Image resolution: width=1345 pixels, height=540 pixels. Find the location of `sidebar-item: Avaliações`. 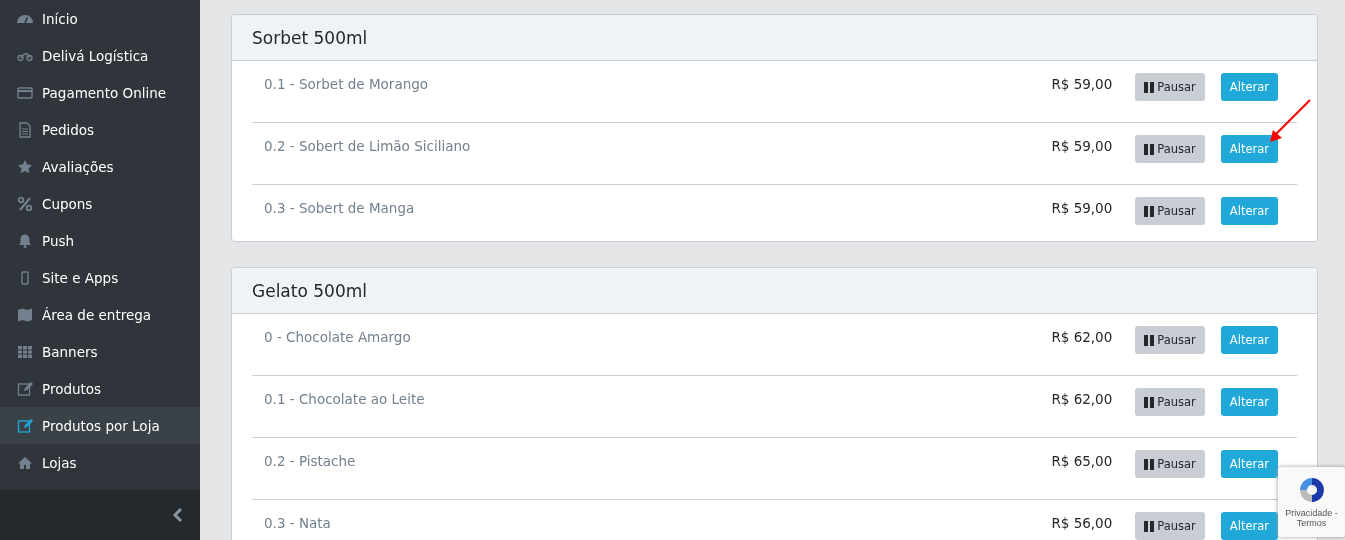

sidebar-item: Avaliações is located at coordinates (100, 166).